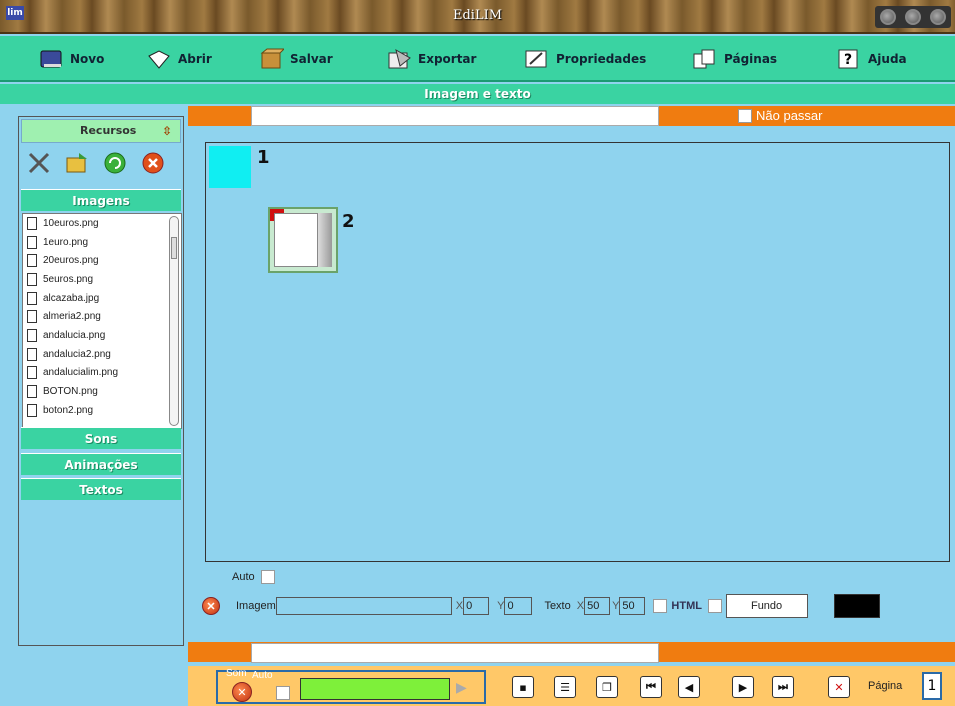  What do you see at coordinates (660, 606) in the screenshot?
I see `html-checkbox` at bounding box center [660, 606].